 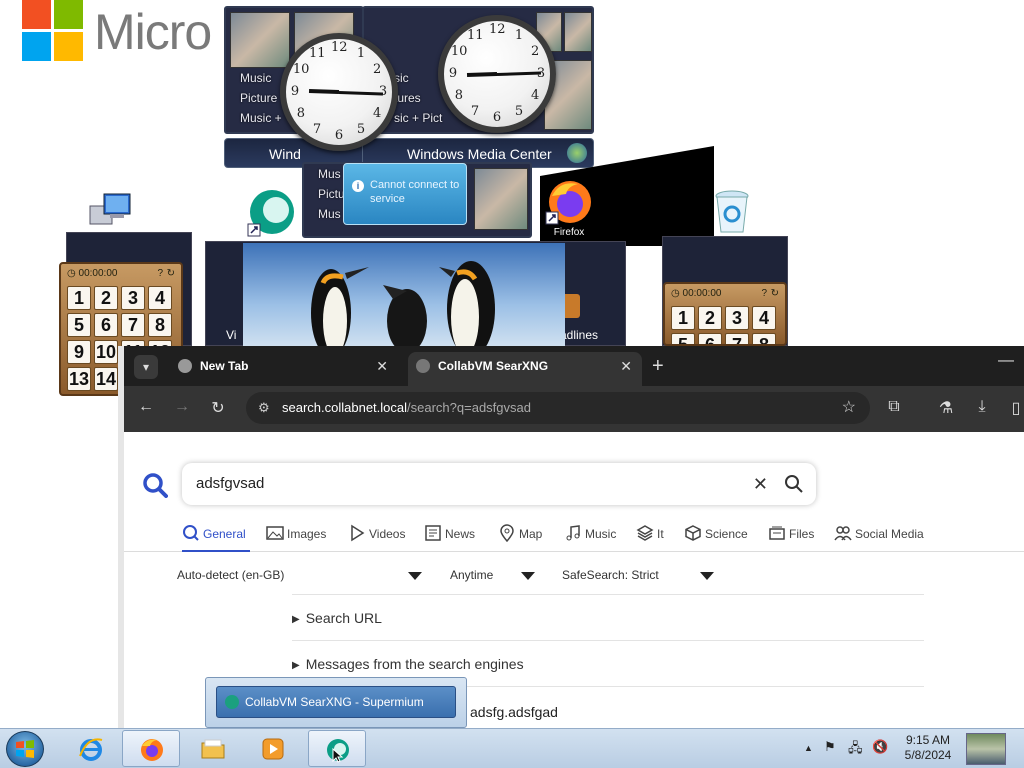 What do you see at coordinates (376, 534) in the screenshot?
I see `tab-videos: Videos` at bounding box center [376, 534].